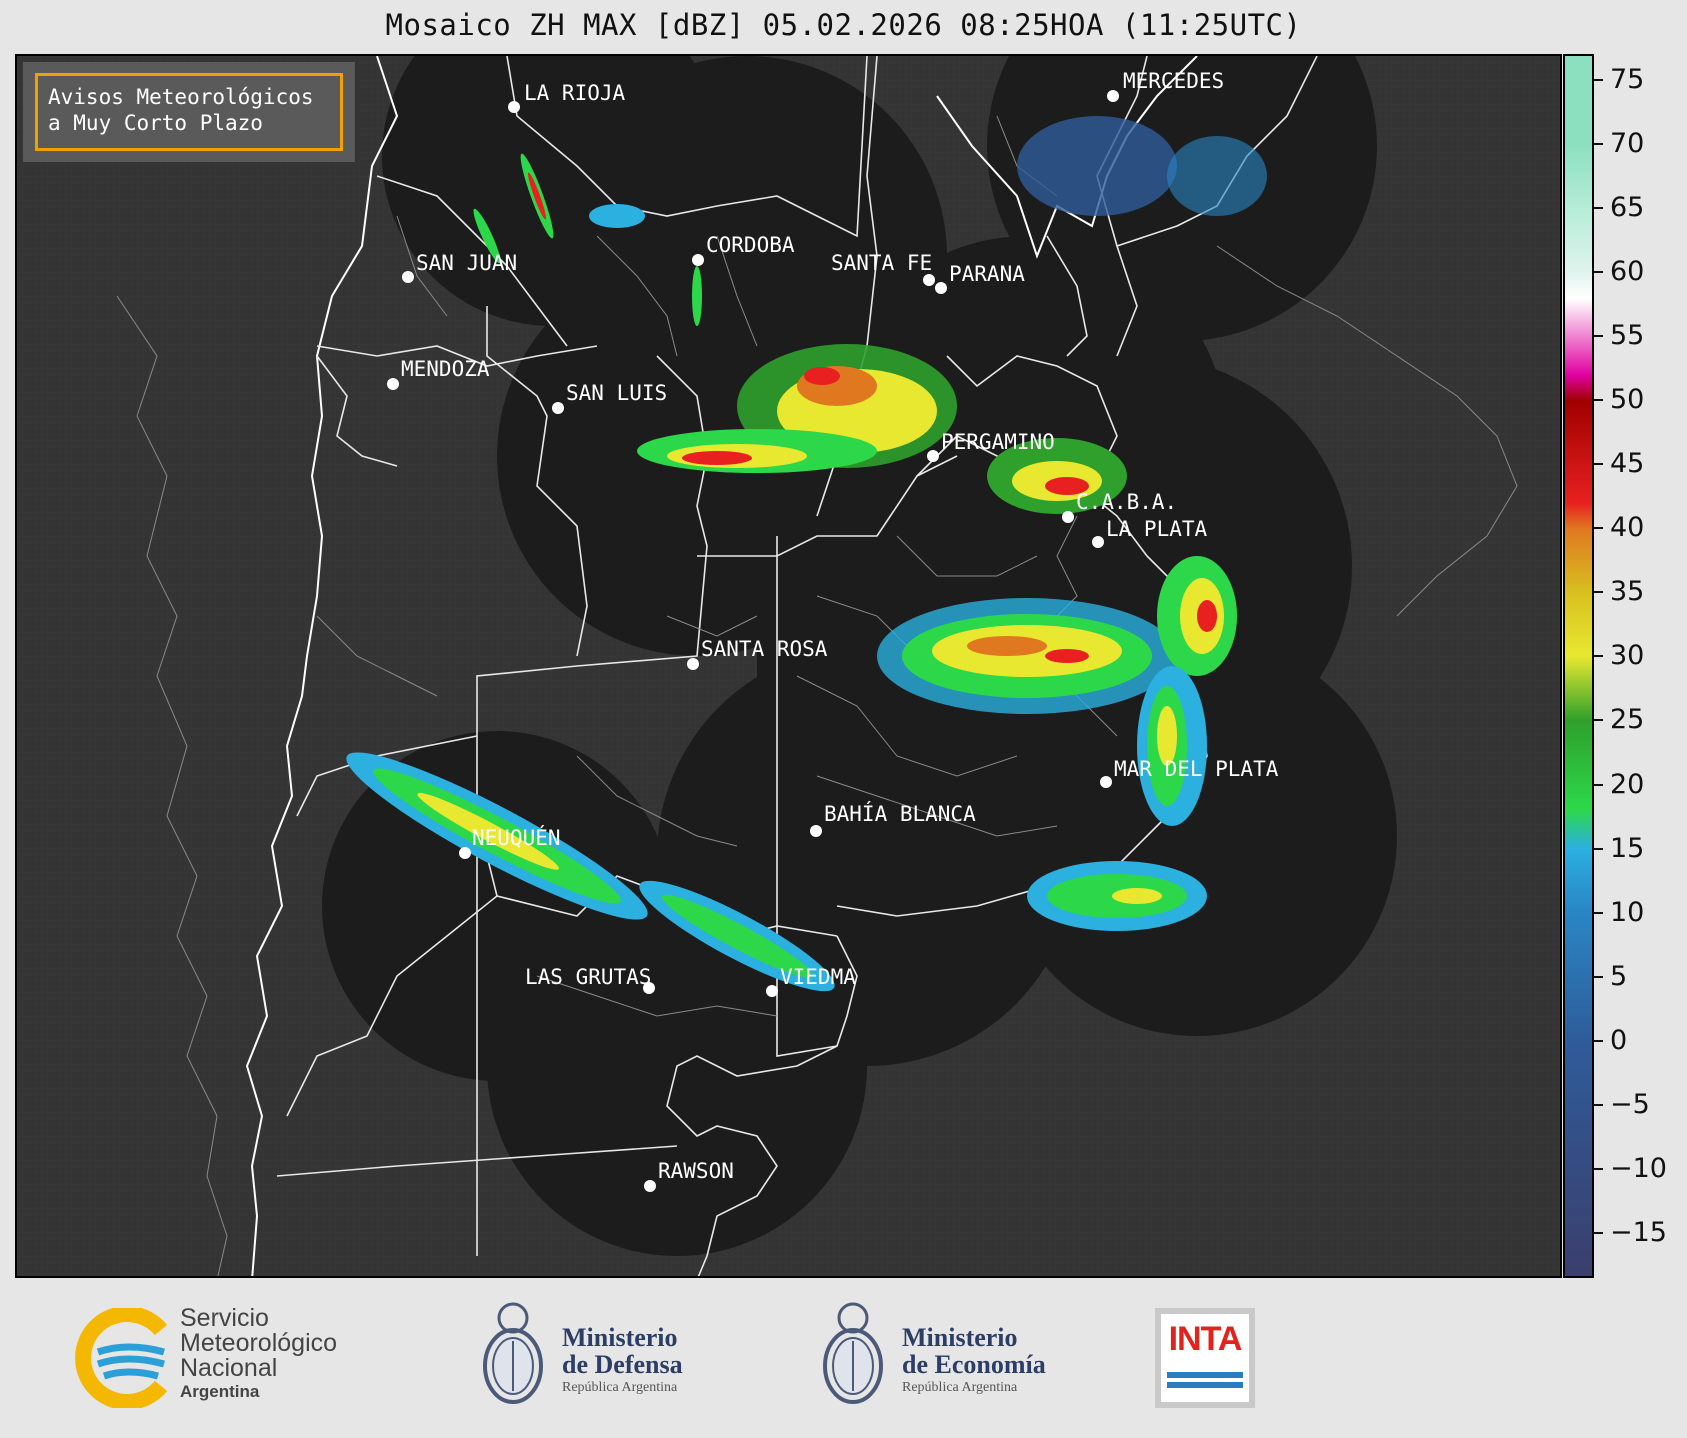 The image size is (1687, 1438). What do you see at coordinates (229, 1368) in the screenshot?
I see `smn-line3: Nacional` at bounding box center [229, 1368].